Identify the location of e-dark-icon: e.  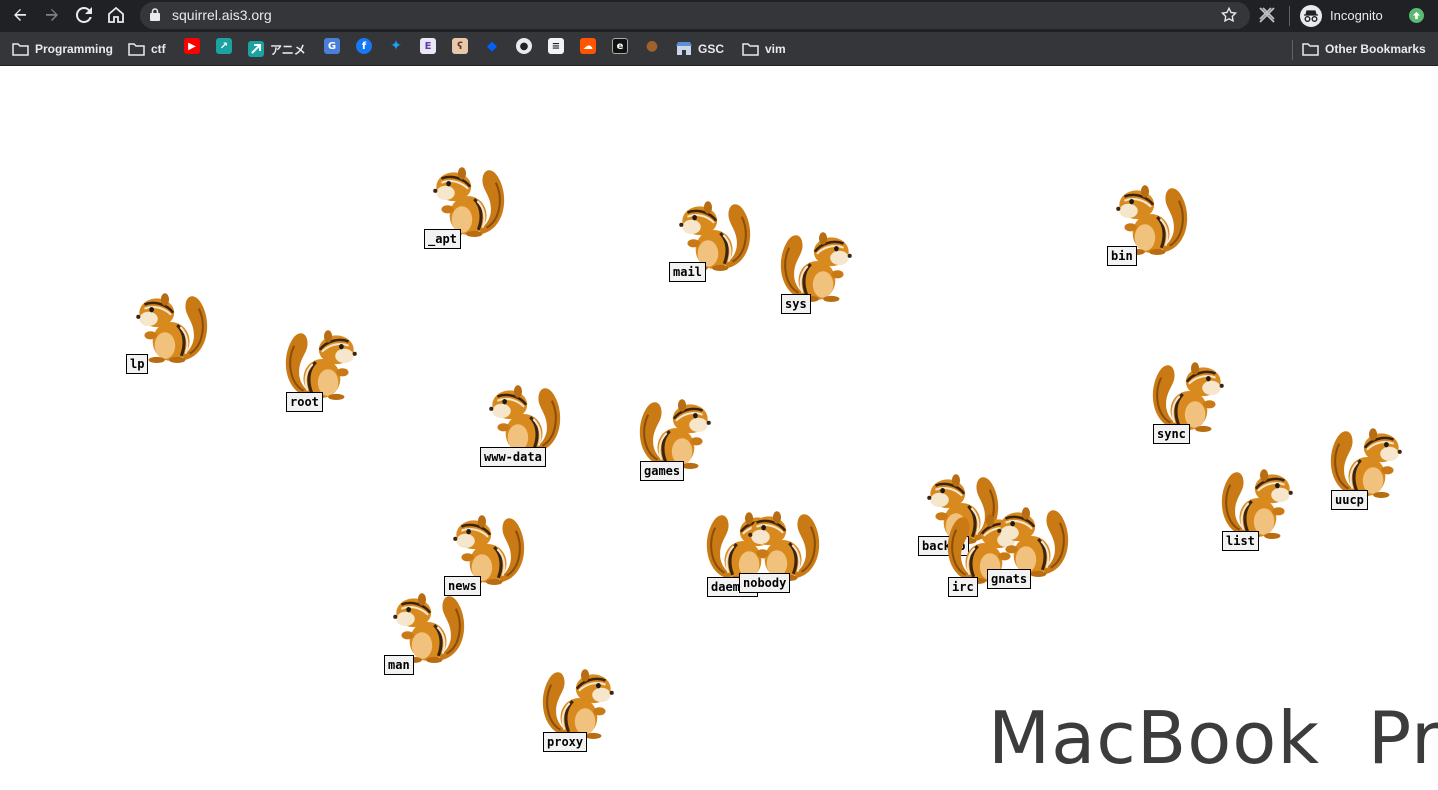
(620, 46).